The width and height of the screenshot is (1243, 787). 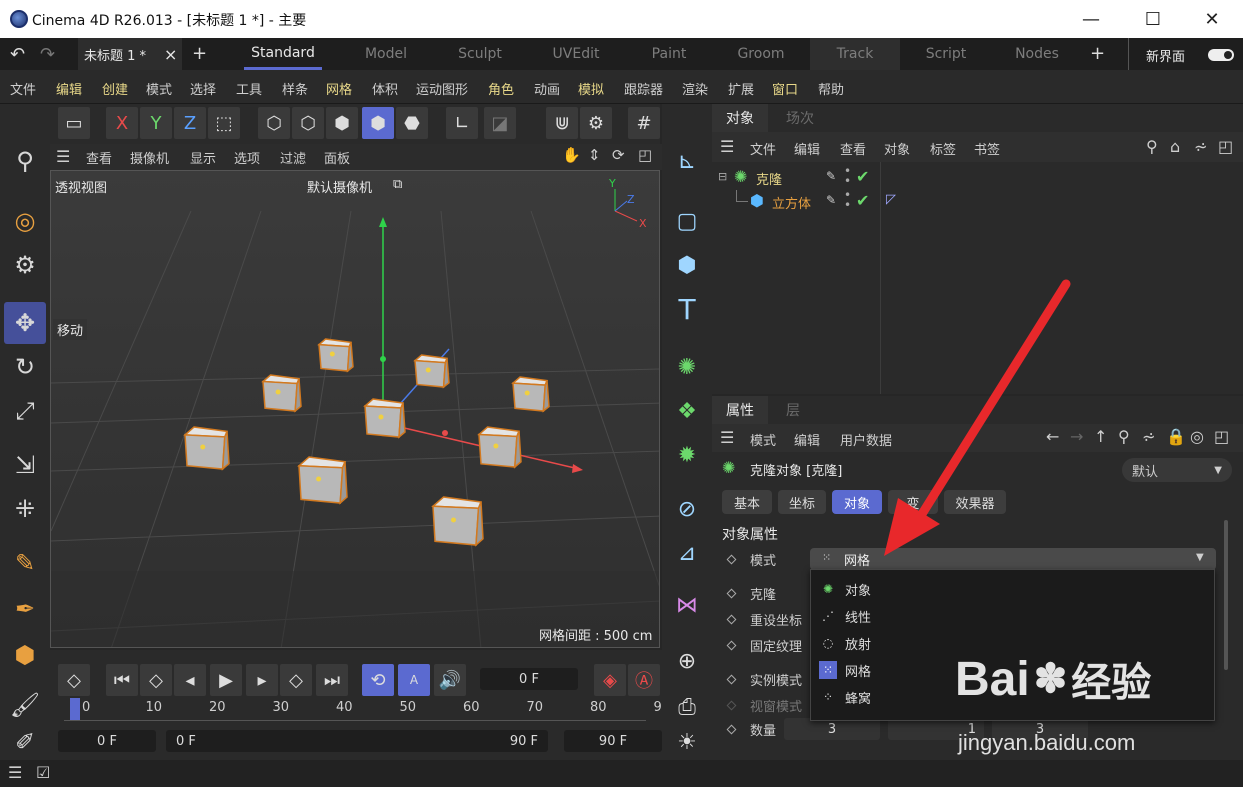 What do you see at coordinates (832, 729) in the screenshot?
I see `count-x-field: 3` at bounding box center [832, 729].